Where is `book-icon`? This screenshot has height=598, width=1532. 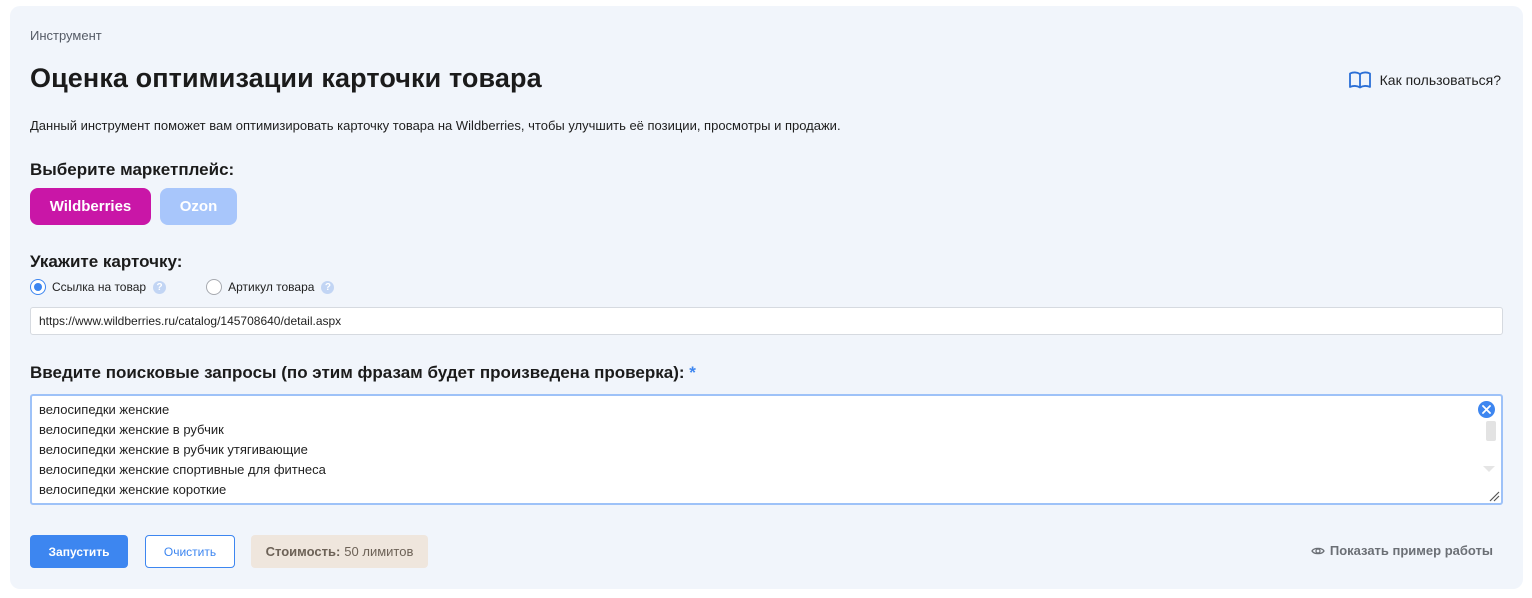
book-icon is located at coordinates (1359, 80).